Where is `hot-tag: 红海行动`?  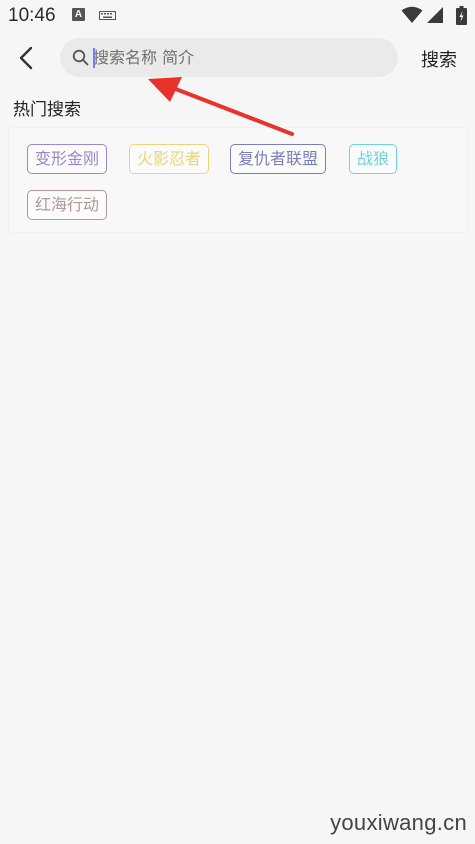 hot-tag: 红海行动 is located at coordinates (67, 205).